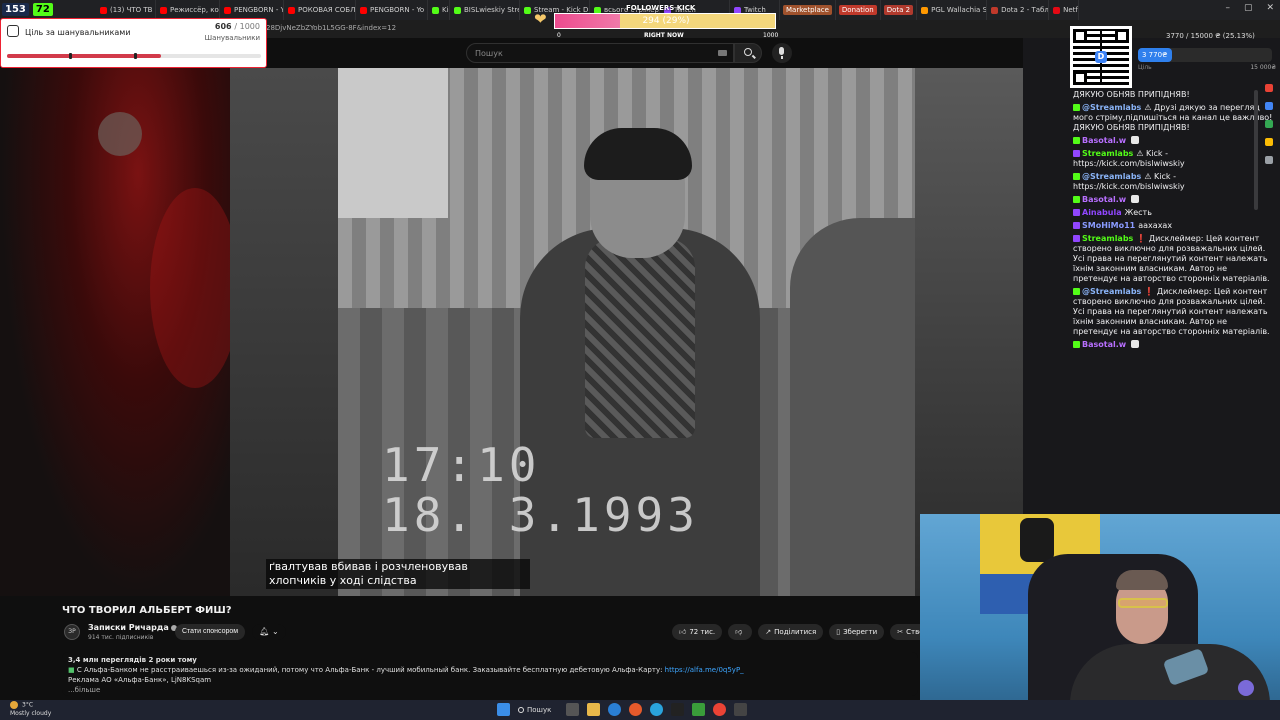  What do you see at coordinates (698, 709) in the screenshot?
I see `app-icon` at bounding box center [698, 709].